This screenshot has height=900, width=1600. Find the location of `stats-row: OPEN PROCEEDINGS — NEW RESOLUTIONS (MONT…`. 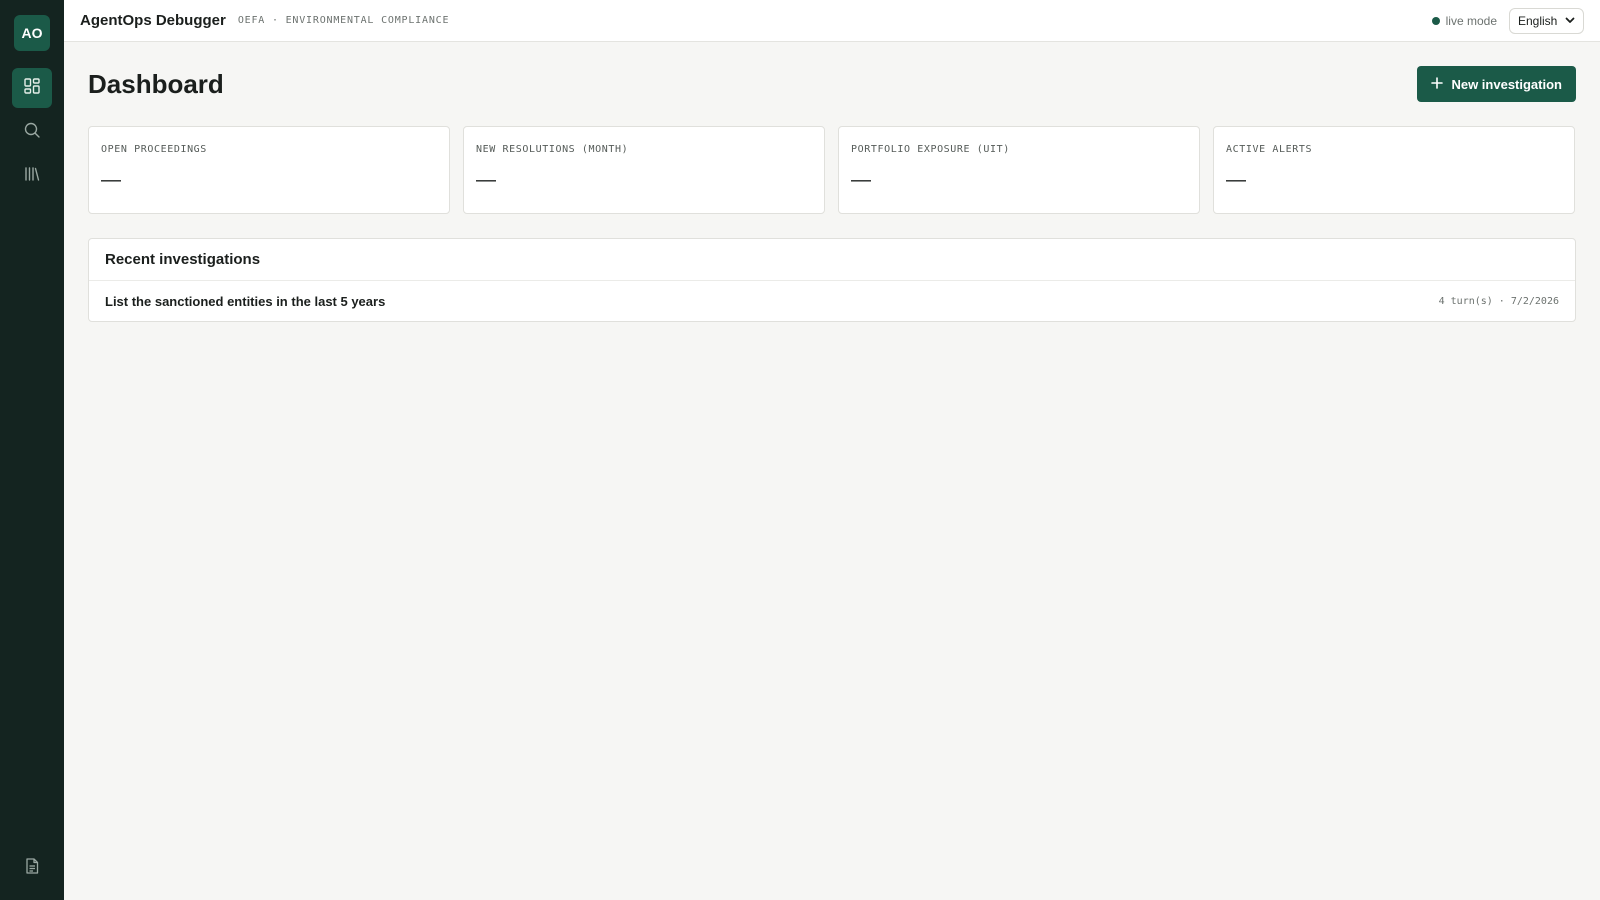

stats-row: OPEN PROCEEDINGS — NEW RESOLUTIONS (MONT… is located at coordinates (832, 170).